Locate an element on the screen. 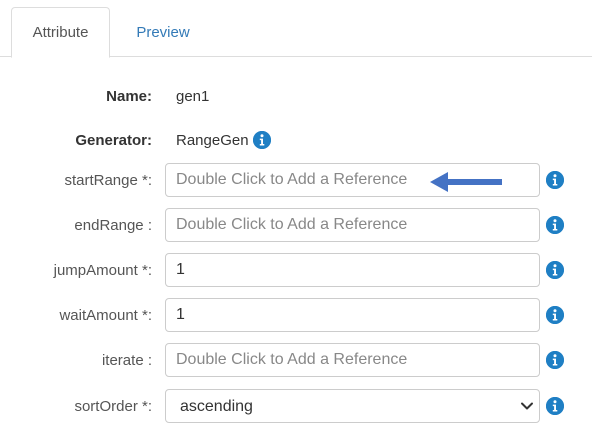 This screenshot has width=592, height=435. generator-value-wrap: RangeGen is located at coordinates (223, 140).